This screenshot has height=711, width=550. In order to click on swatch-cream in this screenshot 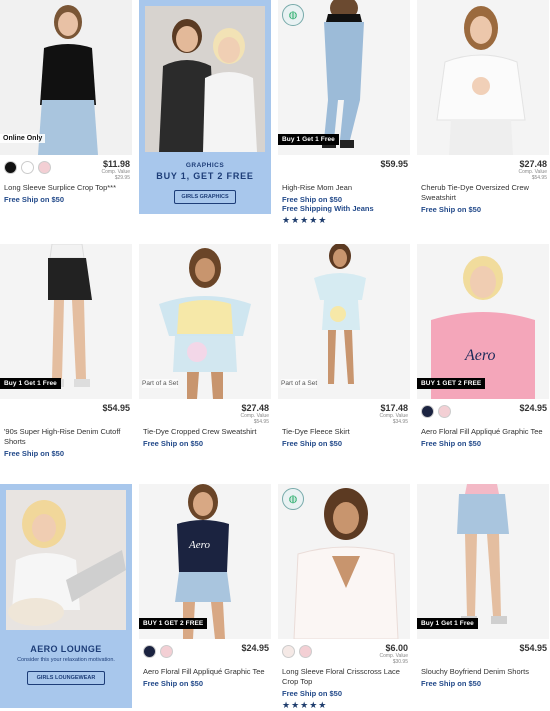, I will do `click(288, 651)`.